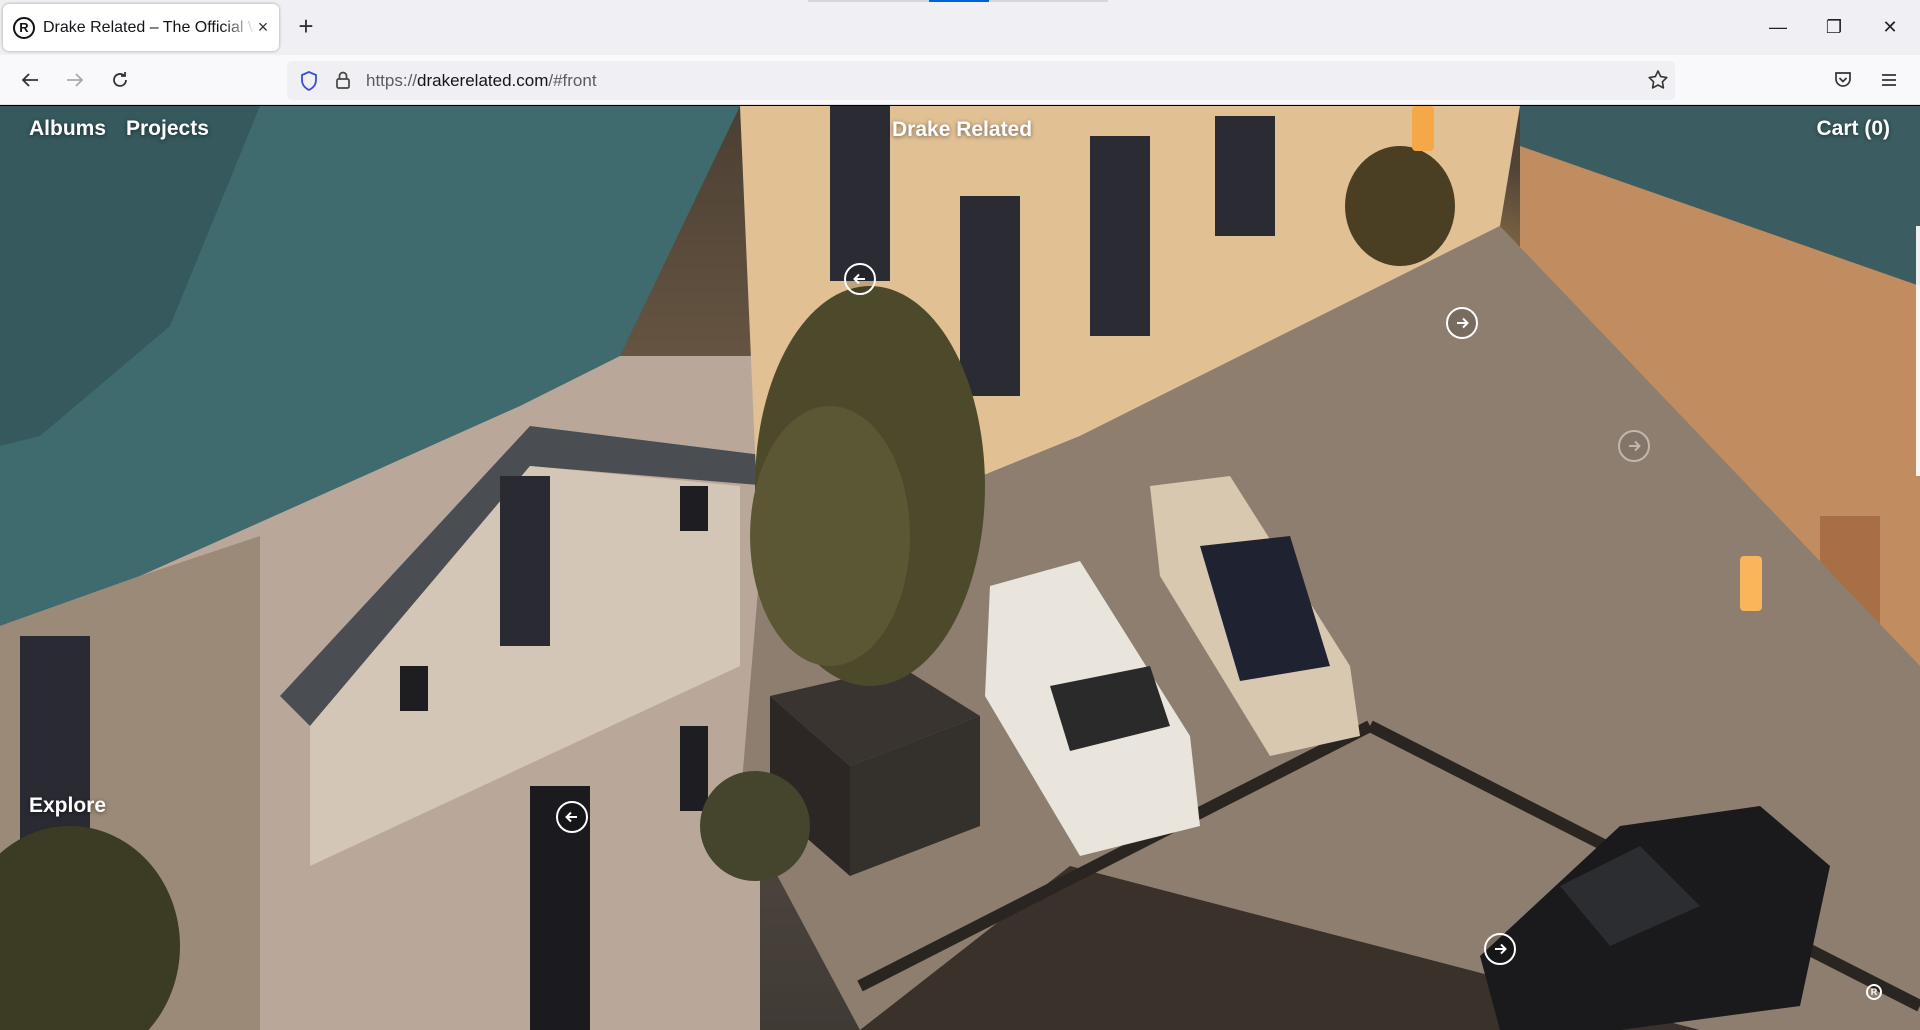 This screenshot has width=1920, height=1030. What do you see at coordinates (981, 80) in the screenshot?
I see `address-bar: https://drakerelated.com/#front` at bounding box center [981, 80].